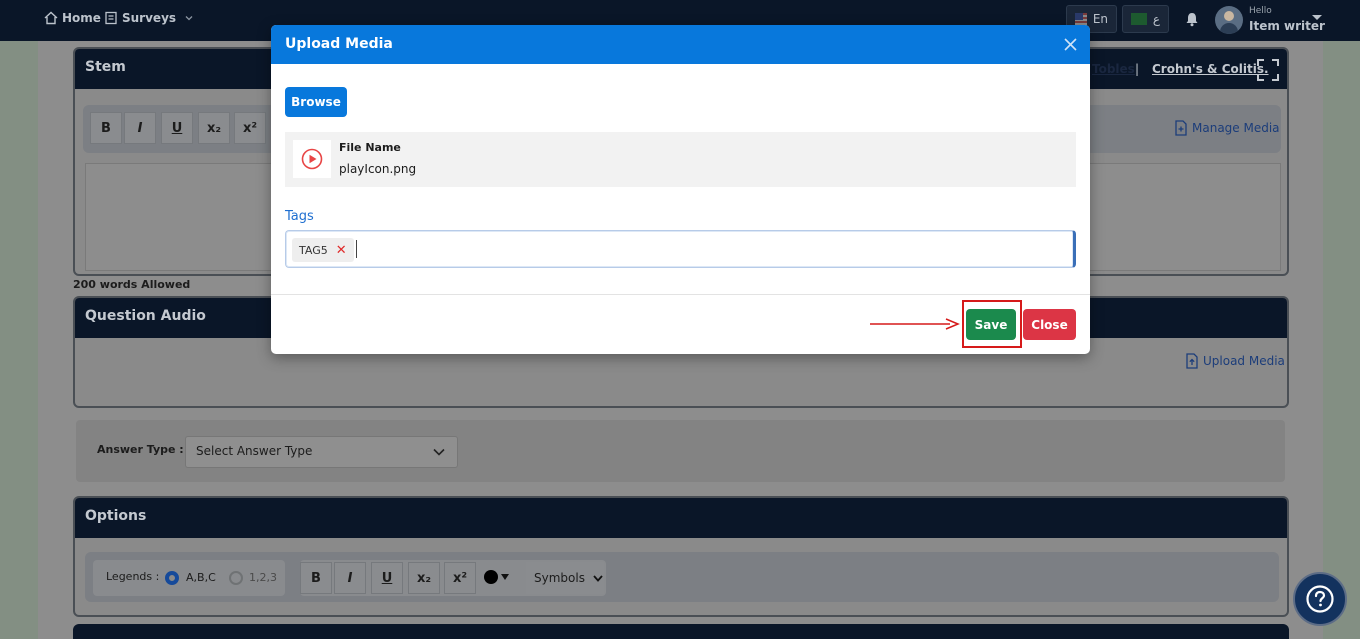 The height and width of the screenshot is (639, 1360). I want to click on close-icon, so click(1070, 44).